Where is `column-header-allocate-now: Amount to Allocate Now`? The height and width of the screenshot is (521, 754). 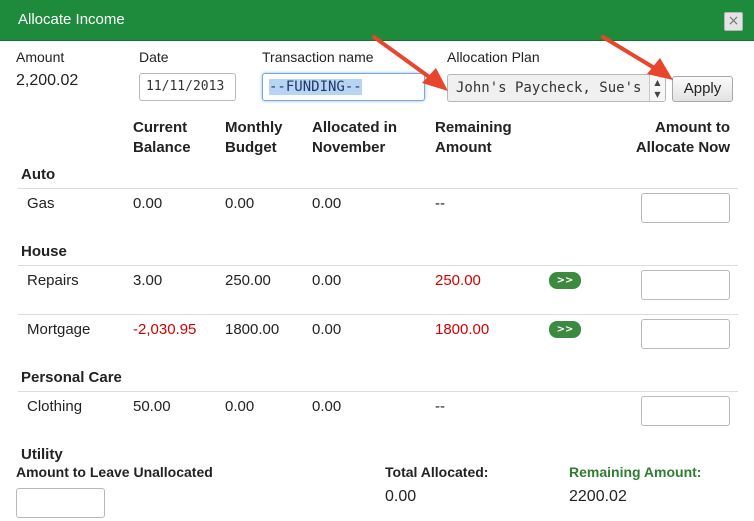 column-header-allocate-now: Amount to Allocate Now is located at coordinates (682, 137).